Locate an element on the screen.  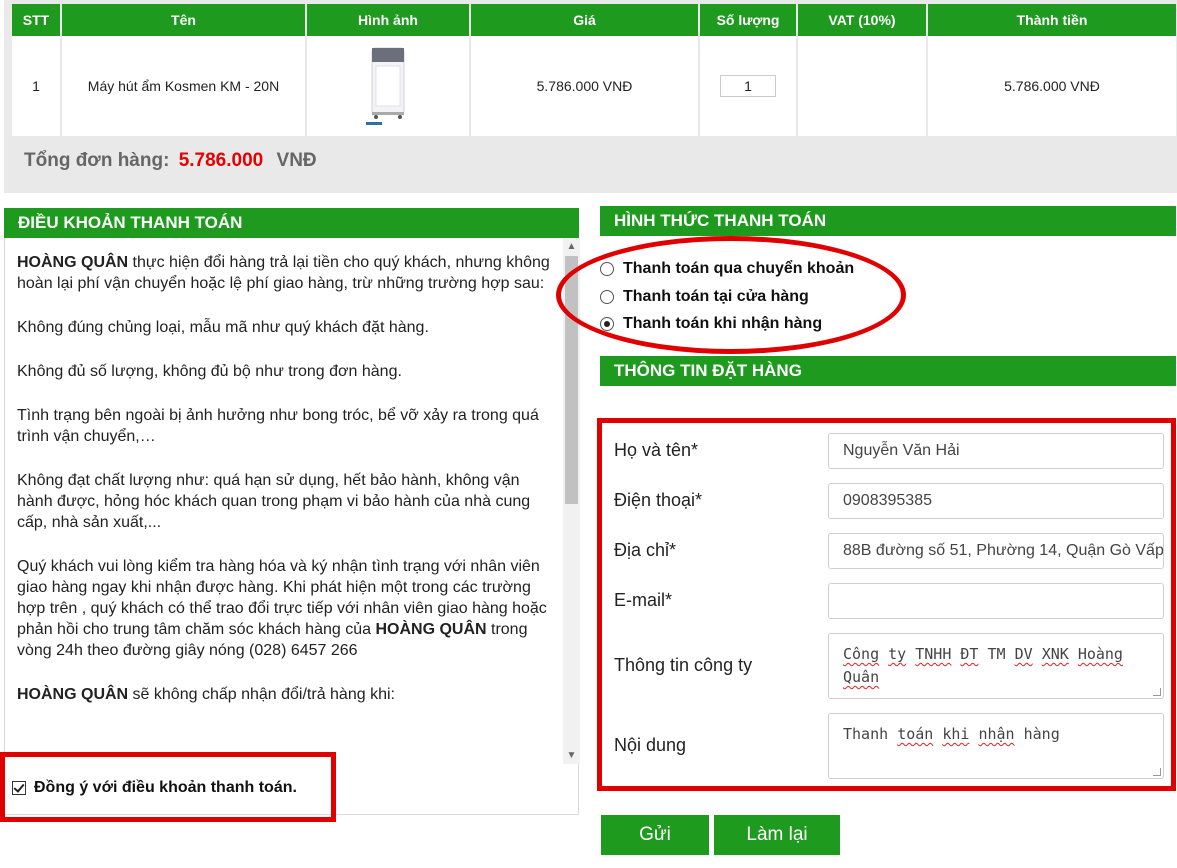
highlight-ellipse-payment is located at coordinates (731, 295).